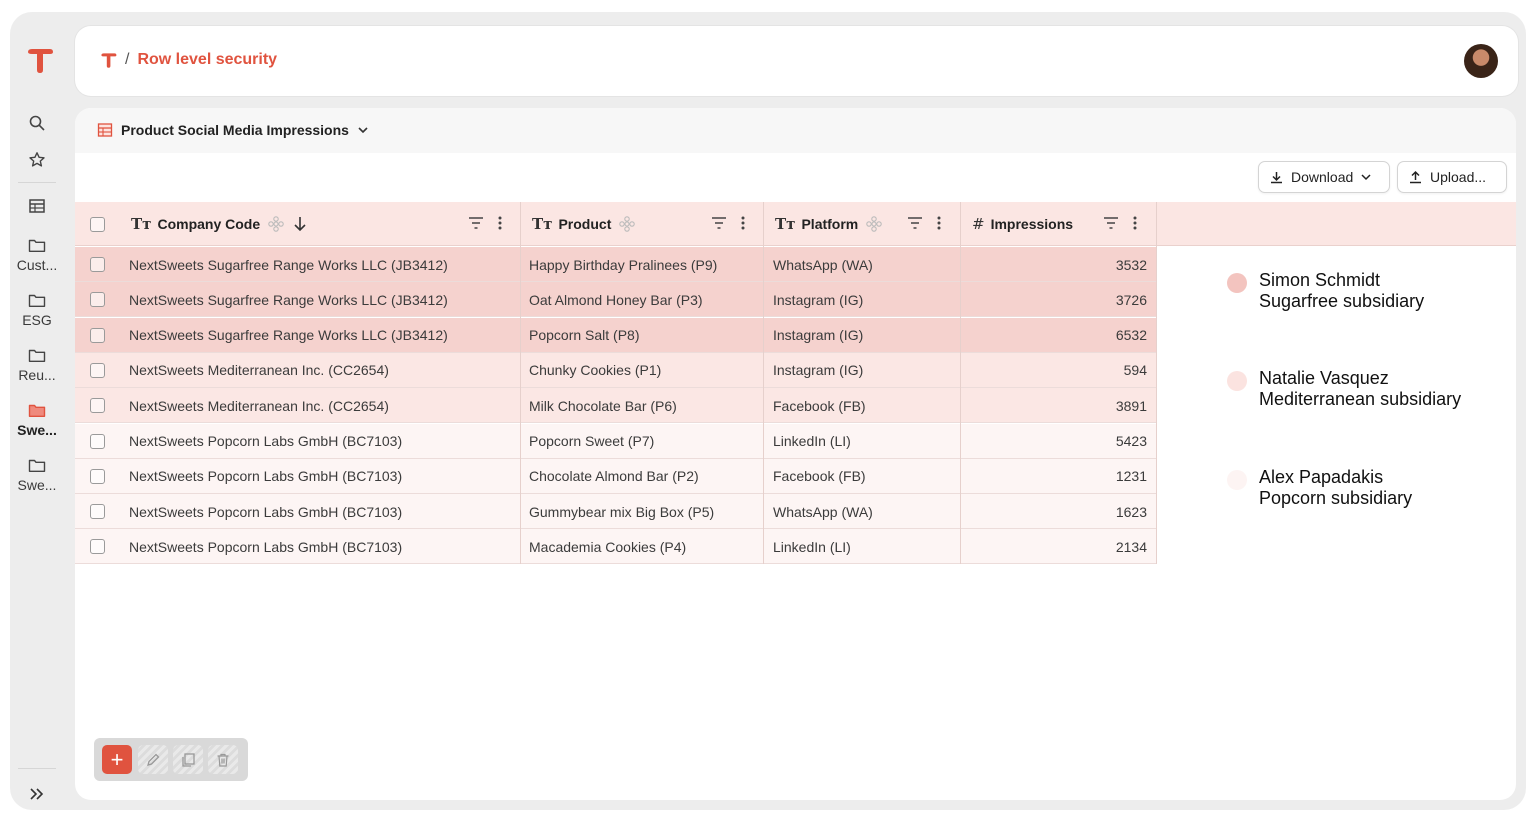  Describe the element at coordinates (223, 759) in the screenshot. I see `delete-row-button` at that location.